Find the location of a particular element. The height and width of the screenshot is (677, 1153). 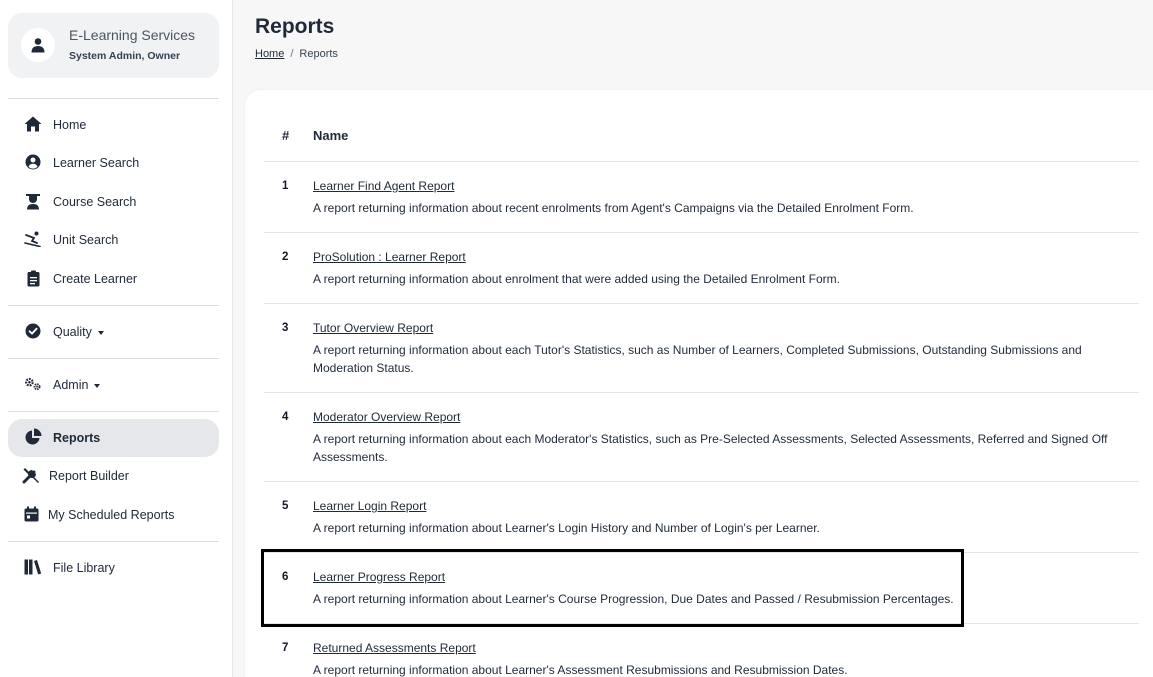

sidebar-item-unit-search: Unit Search is located at coordinates (113, 240).